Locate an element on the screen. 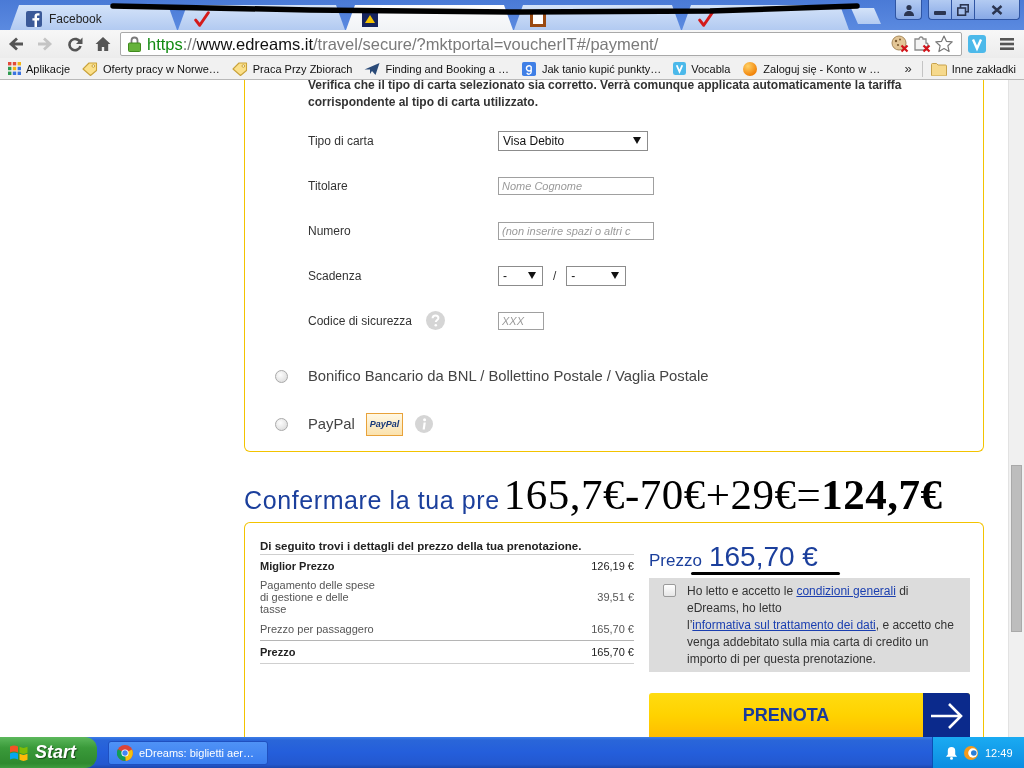 The width and height of the screenshot is (1024, 768). clock: 12:49 is located at coordinates (999, 752).